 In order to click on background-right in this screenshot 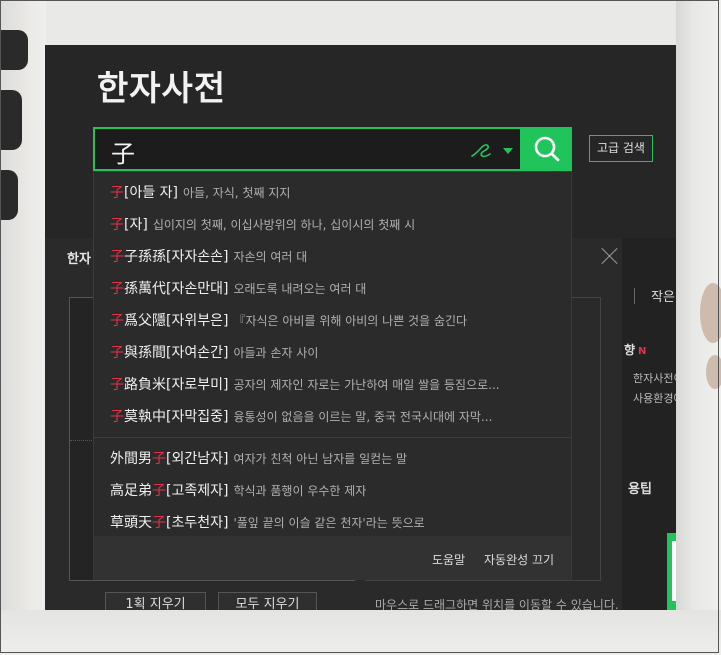, I will do `click(698, 327)`.